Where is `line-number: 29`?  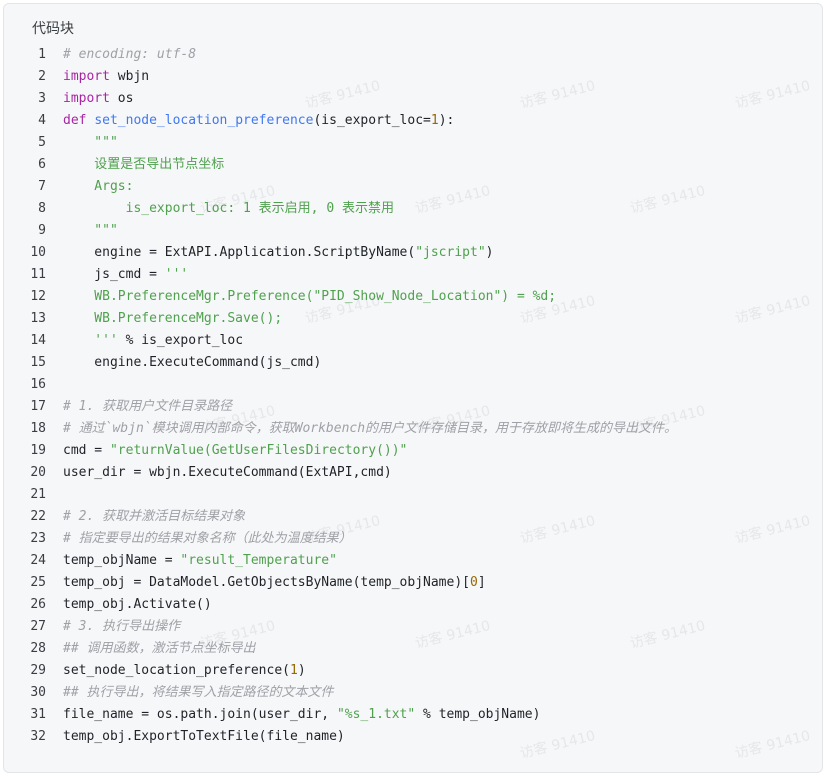
line-number: 29 is located at coordinates (38, 670).